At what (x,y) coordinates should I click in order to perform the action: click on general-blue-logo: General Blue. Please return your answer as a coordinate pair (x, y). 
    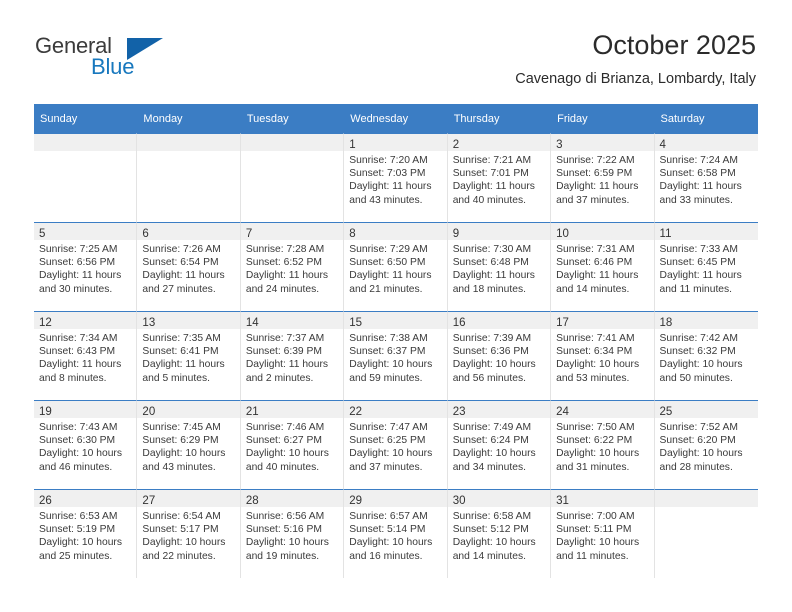
    Looking at the image, I should click on (125, 57).